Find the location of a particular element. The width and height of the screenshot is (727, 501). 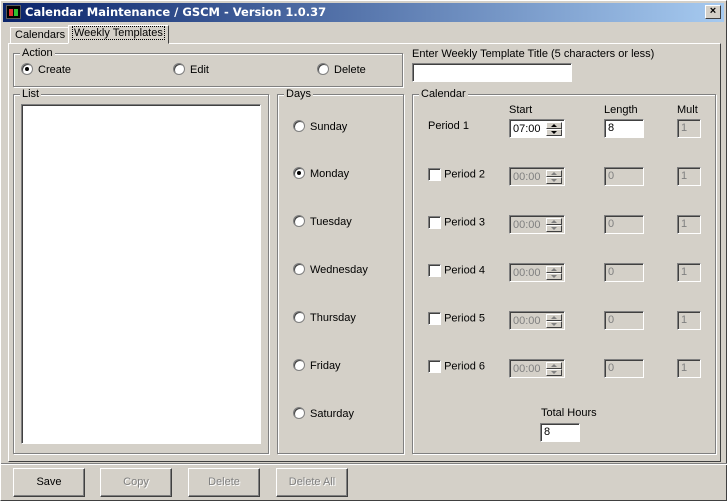

period-1-length-input: 8 is located at coordinates (624, 128).